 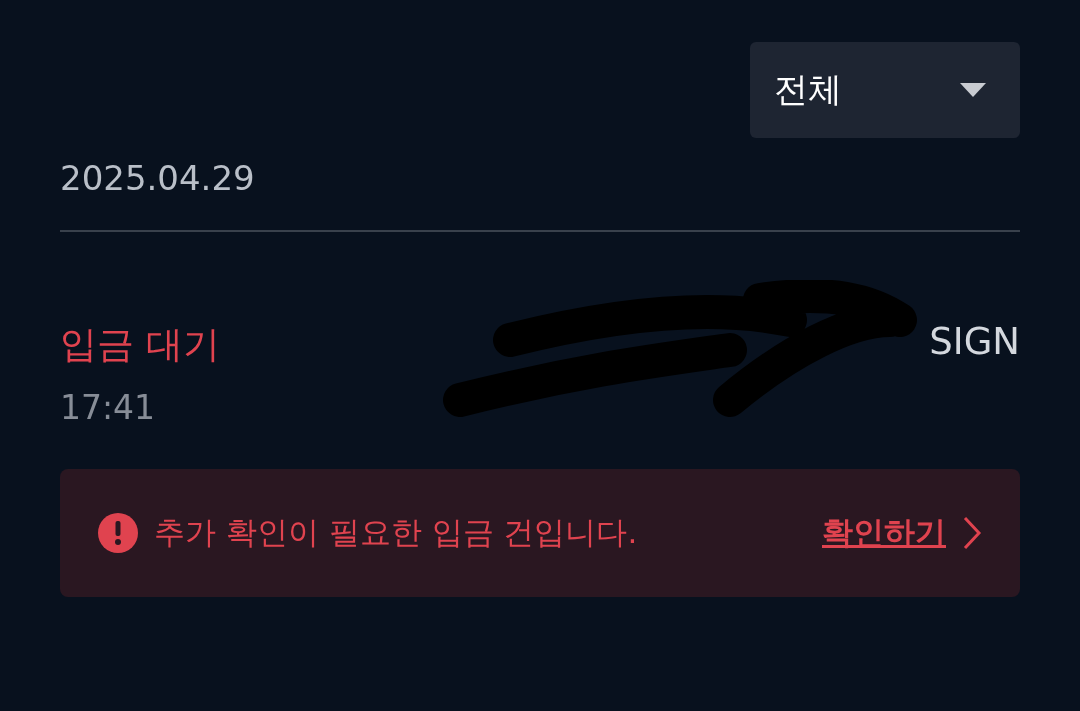 I want to click on date-header: 2025.04.29, so click(x=540, y=195).